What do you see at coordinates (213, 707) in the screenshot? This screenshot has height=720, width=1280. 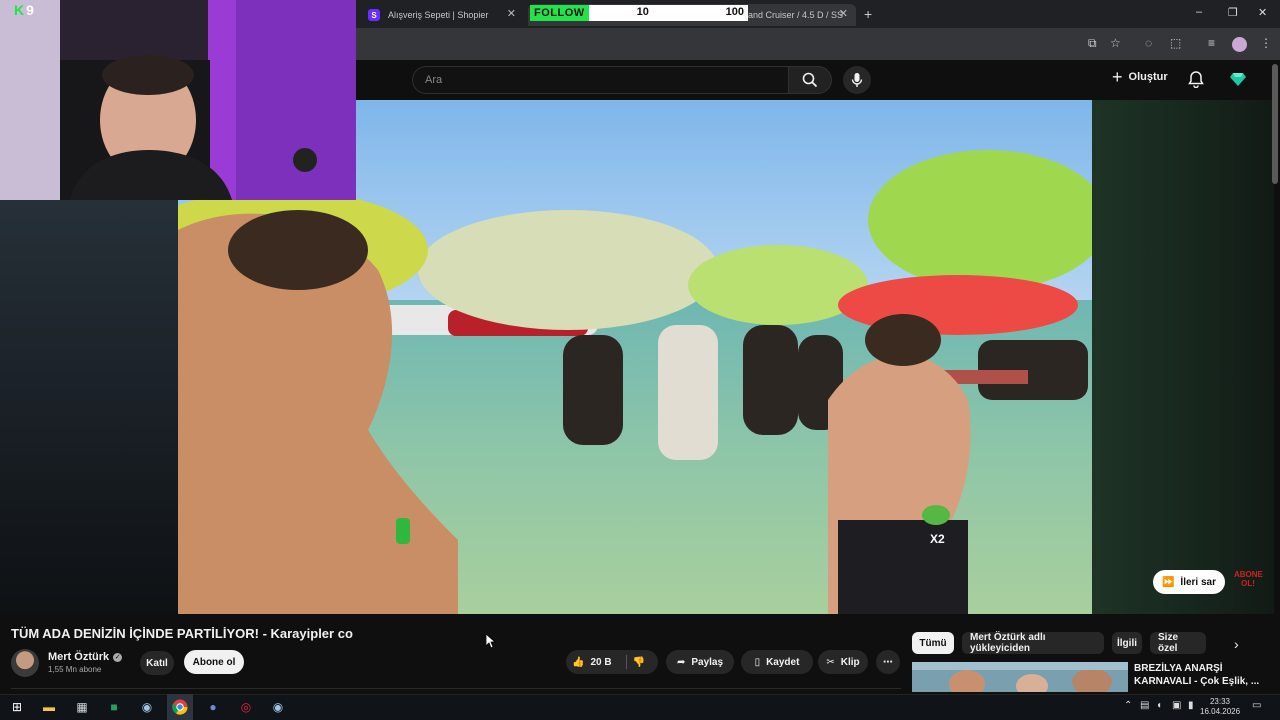 I see `discord-icon: ●` at bounding box center [213, 707].